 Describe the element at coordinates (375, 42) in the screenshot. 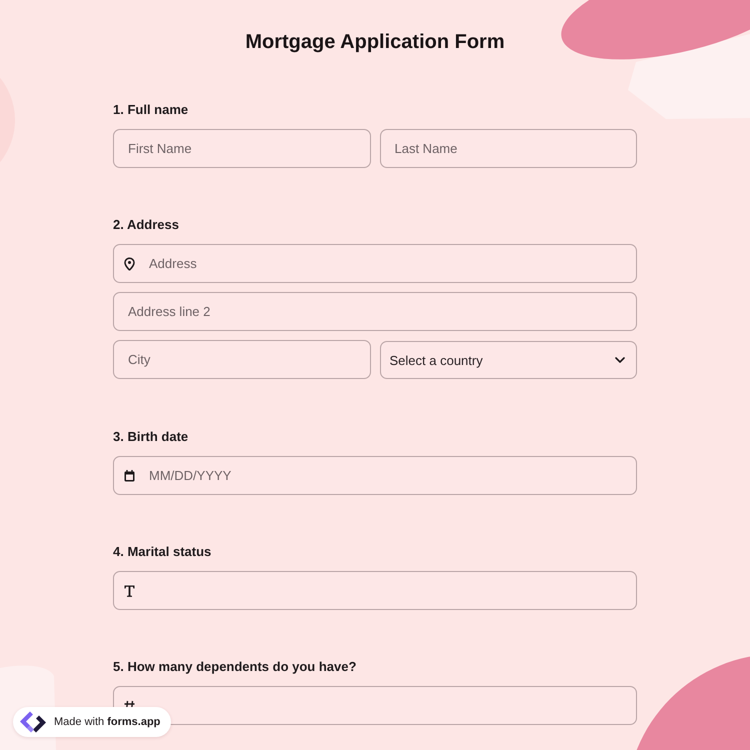

I see `form-title: Mortgage Application Form` at that location.